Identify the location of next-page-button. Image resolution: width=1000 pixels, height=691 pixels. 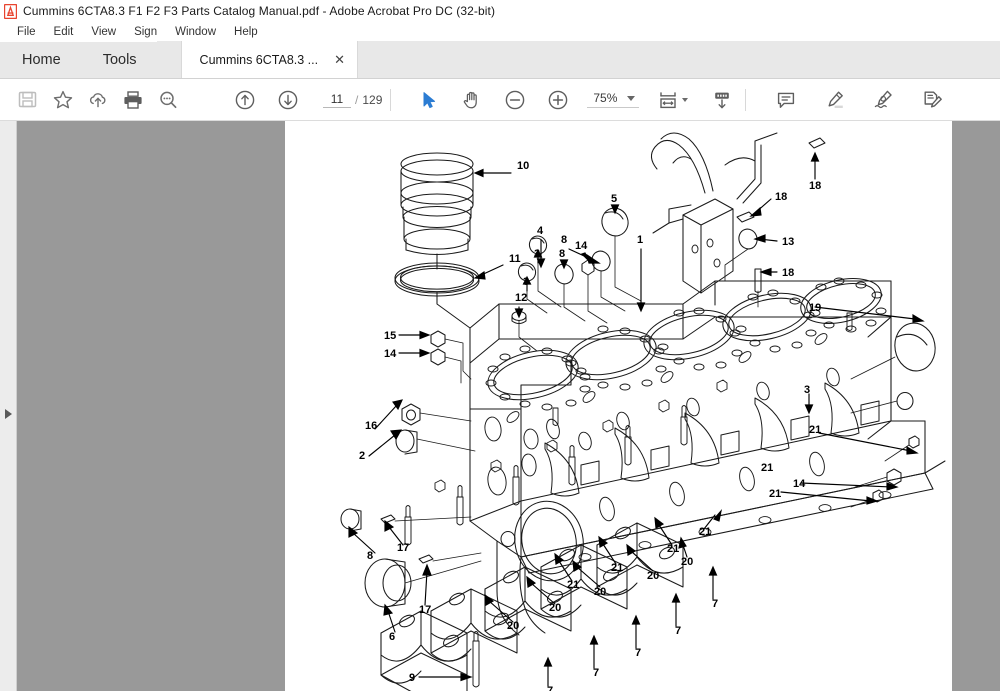
(287, 100).